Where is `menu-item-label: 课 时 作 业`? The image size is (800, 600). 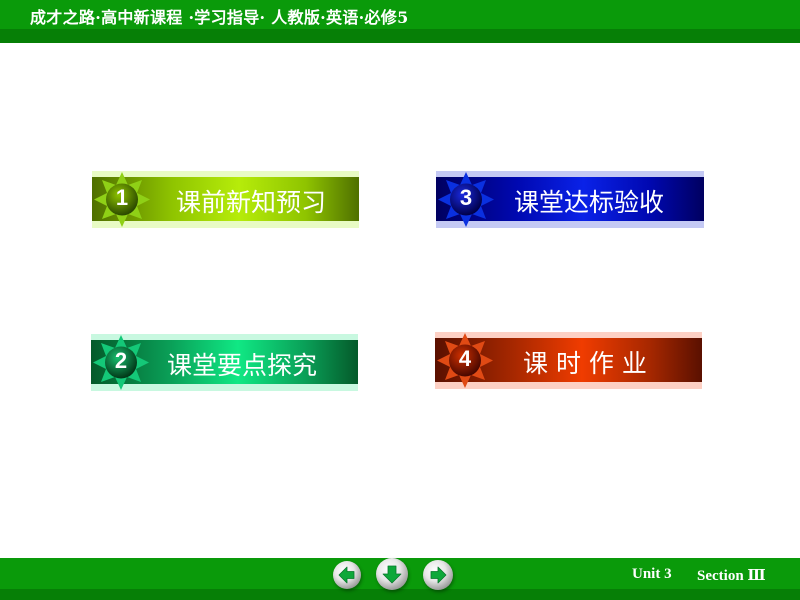
menu-item-label: 课 时 作 业 is located at coordinates (585, 363).